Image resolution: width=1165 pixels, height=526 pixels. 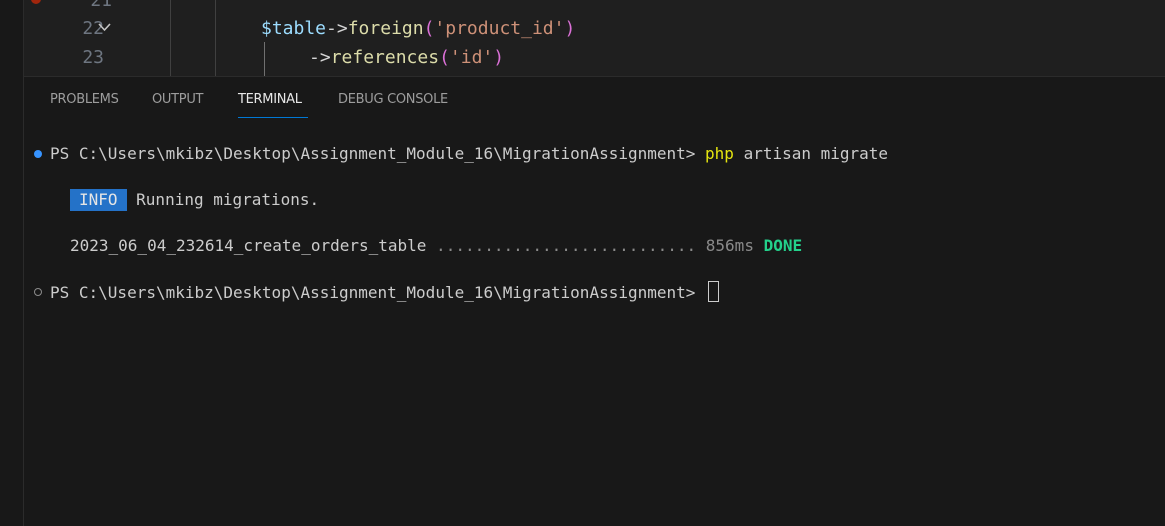 I want to click on chevron-down-icon, so click(x=105, y=28).